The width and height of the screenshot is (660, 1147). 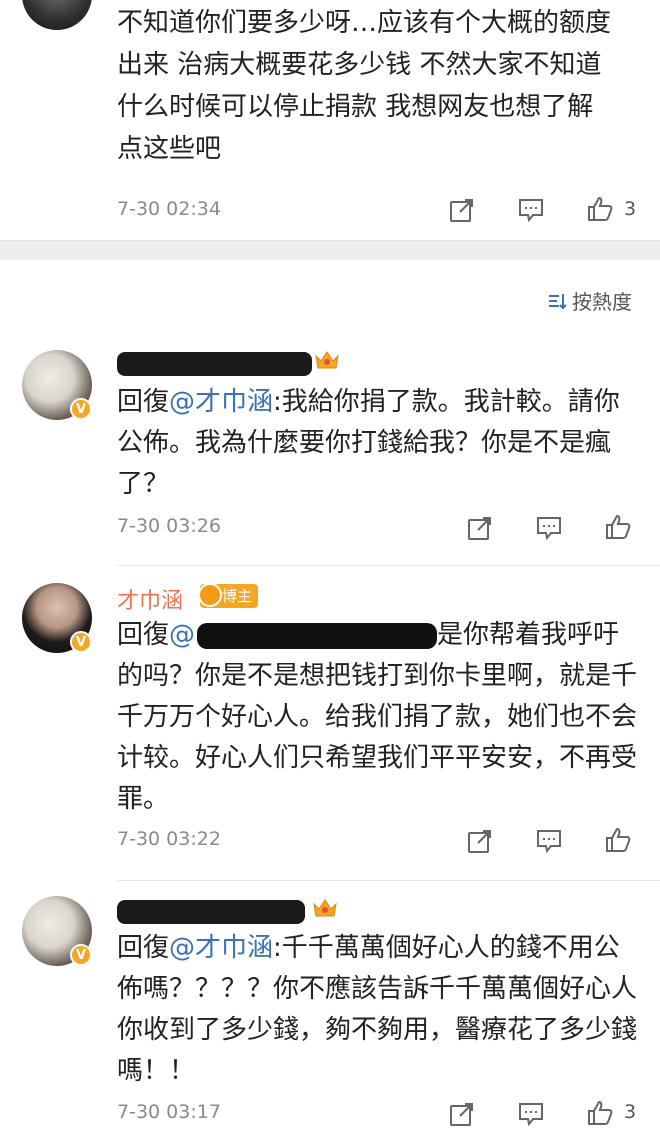 What do you see at coordinates (210, 595) in the screenshot?
I see `badge-icon` at bounding box center [210, 595].